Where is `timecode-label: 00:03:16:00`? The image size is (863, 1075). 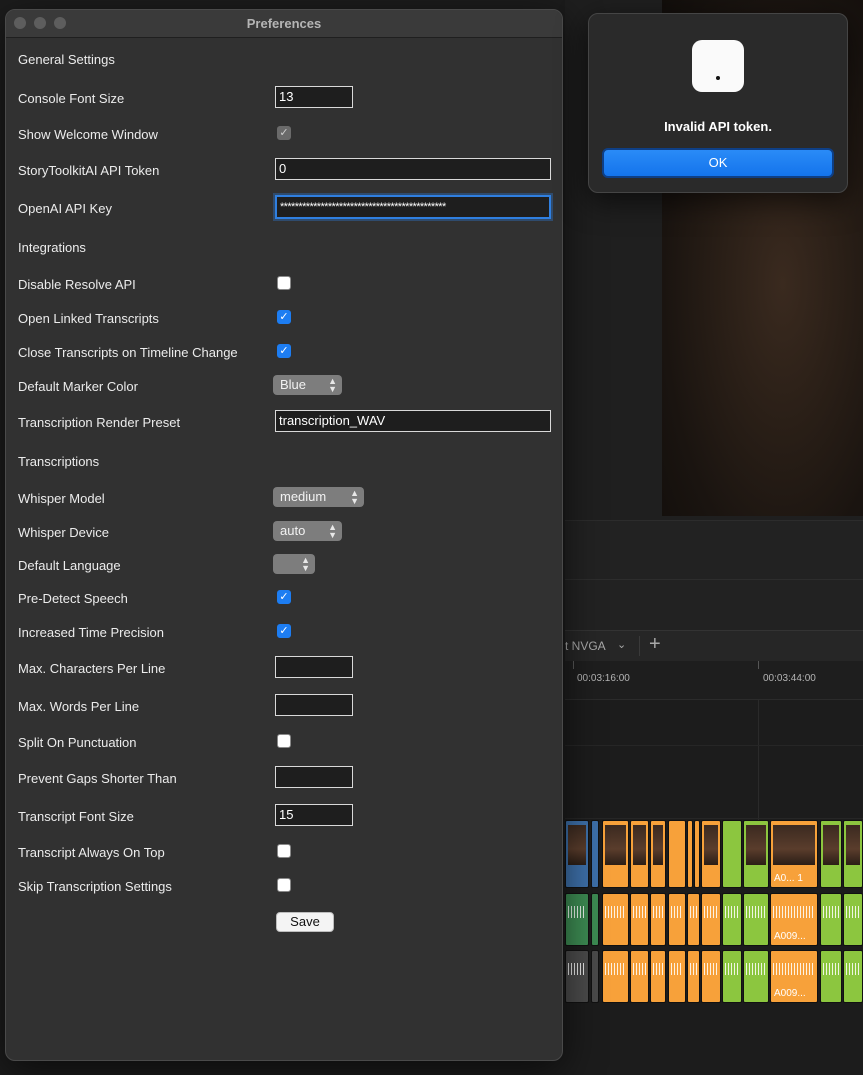 timecode-label: 00:03:16:00 is located at coordinates (603, 678).